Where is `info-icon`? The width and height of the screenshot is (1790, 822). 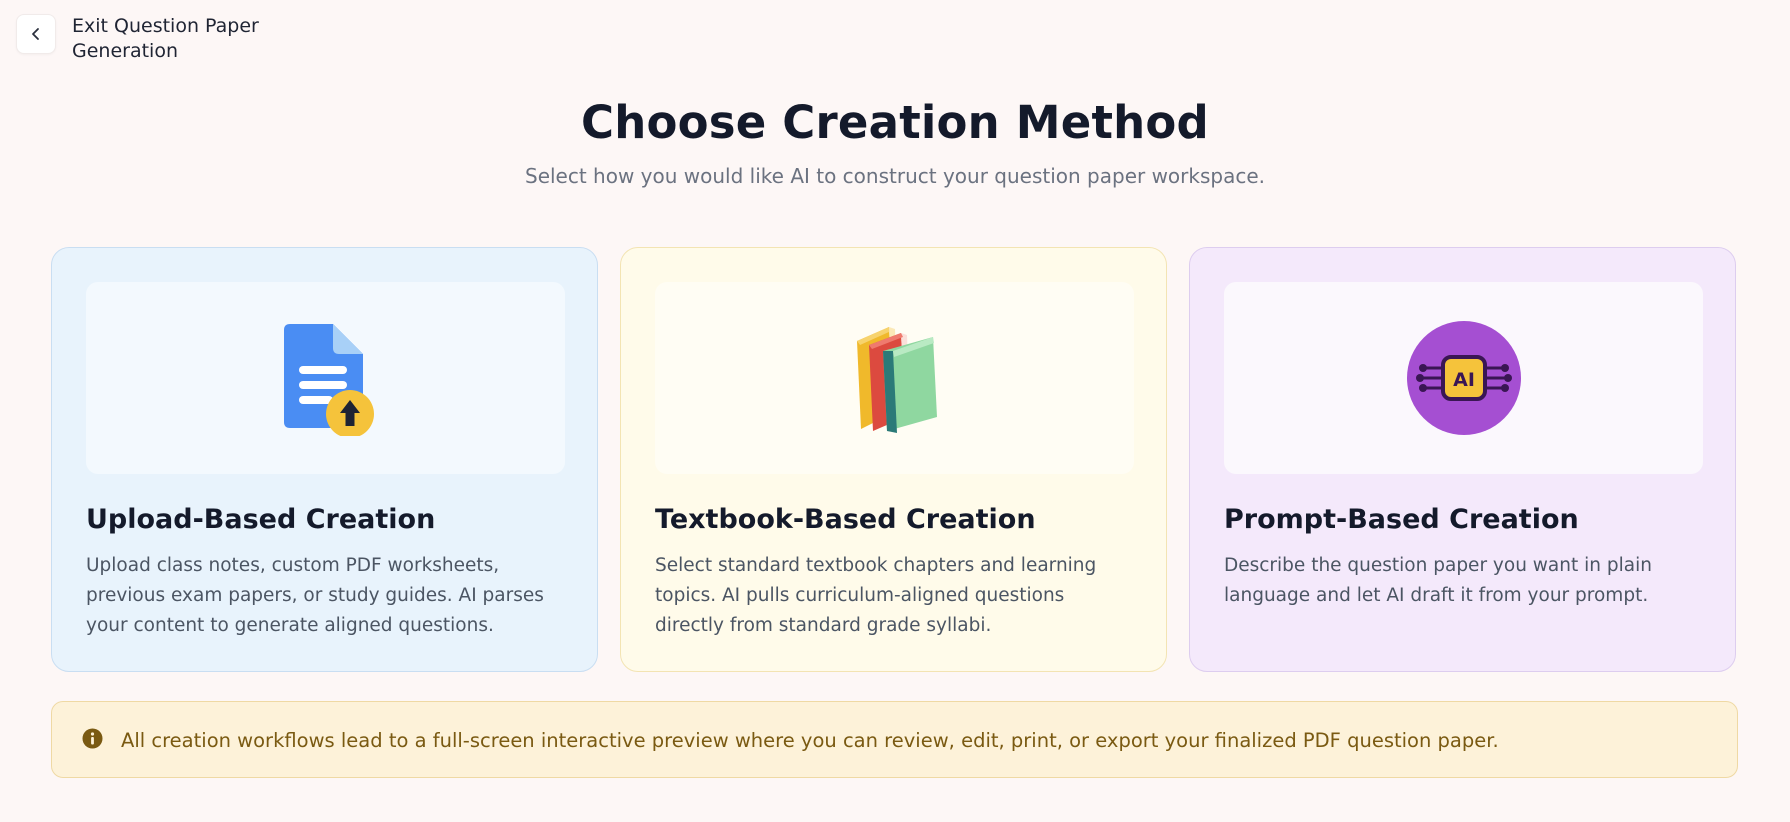 info-icon is located at coordinates (92, 738).